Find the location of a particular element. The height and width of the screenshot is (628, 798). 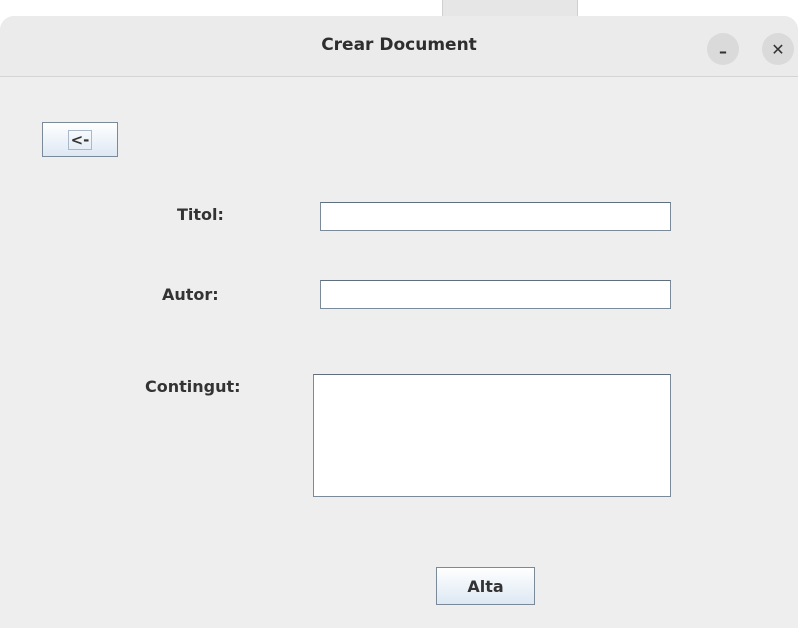

contingut-field is located at coordinates (492, 435).